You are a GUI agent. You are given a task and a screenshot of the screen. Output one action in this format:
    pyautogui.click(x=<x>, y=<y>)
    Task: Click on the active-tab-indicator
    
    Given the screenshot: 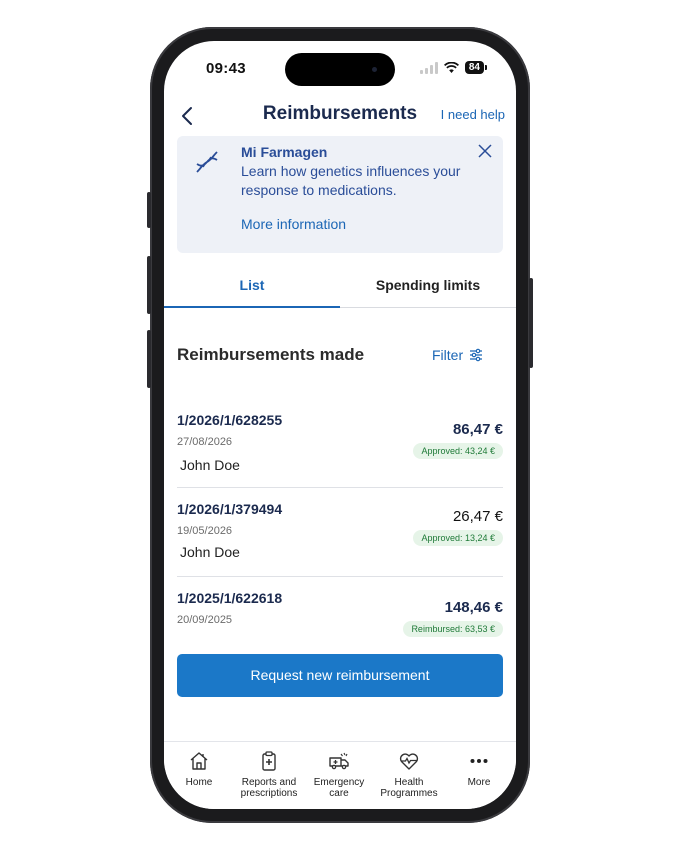 What is the action you would take?
    pyautogui.click(x=252, y=307)
    